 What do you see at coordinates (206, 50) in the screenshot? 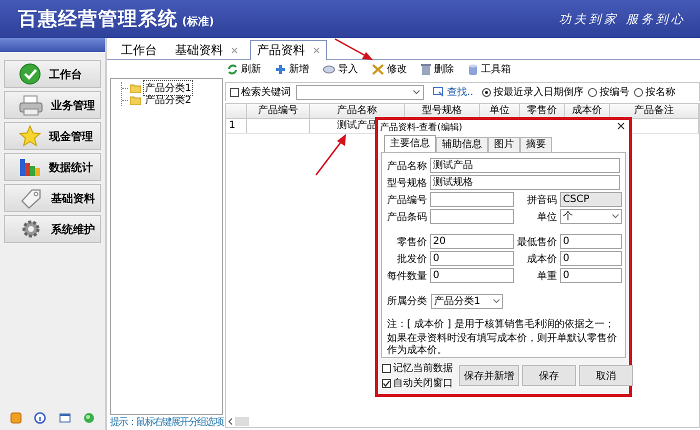
I see `tab: 基础资料` at bounding box center [206, 50].